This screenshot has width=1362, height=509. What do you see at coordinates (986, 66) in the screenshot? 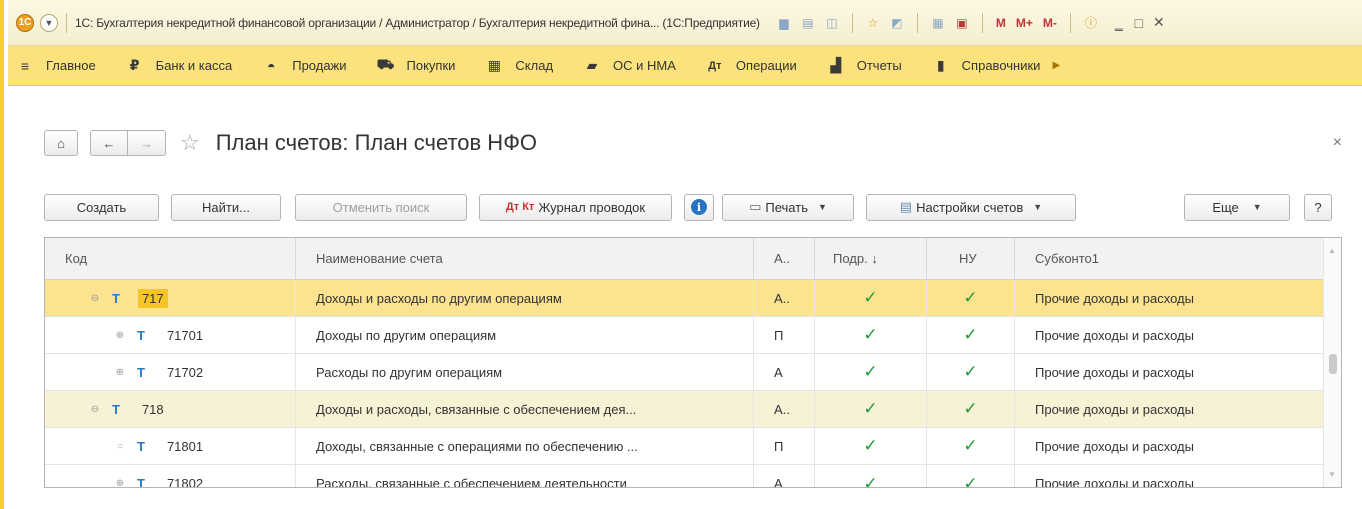
I see `section-references: ▮ Справочники` at bounding box center [986, 66].